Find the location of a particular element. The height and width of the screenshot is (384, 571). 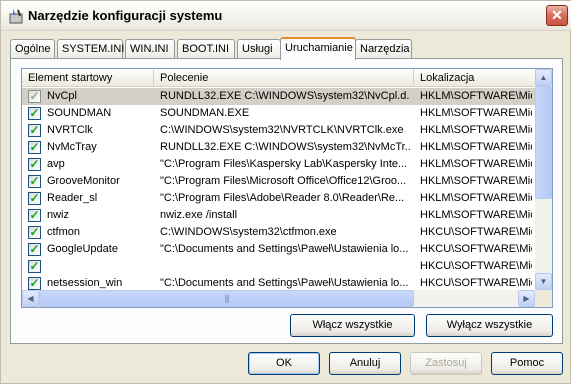

tab-system-ini: SYSTEM.INI is located at coordinates (90, 49).